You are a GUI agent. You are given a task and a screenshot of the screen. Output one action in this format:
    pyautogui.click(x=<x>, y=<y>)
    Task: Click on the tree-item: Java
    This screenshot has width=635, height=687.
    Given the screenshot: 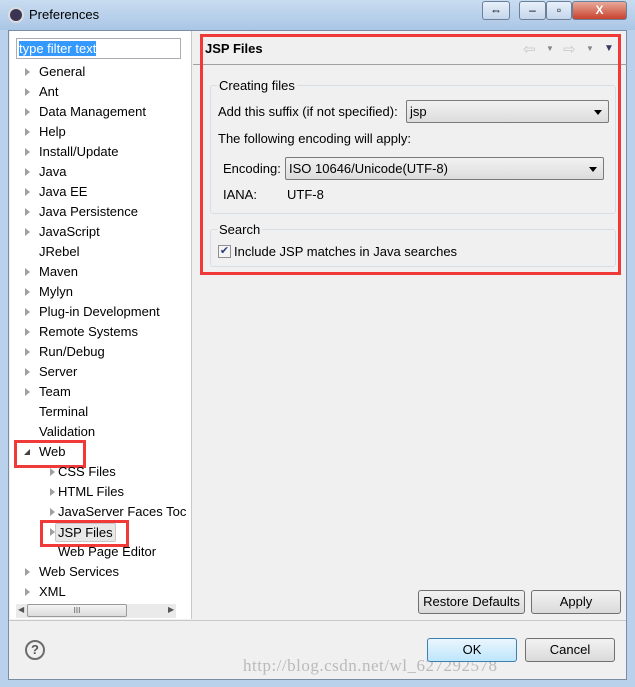 What is the action you would take?
    pyautogui.click(x=97, y=172)
    